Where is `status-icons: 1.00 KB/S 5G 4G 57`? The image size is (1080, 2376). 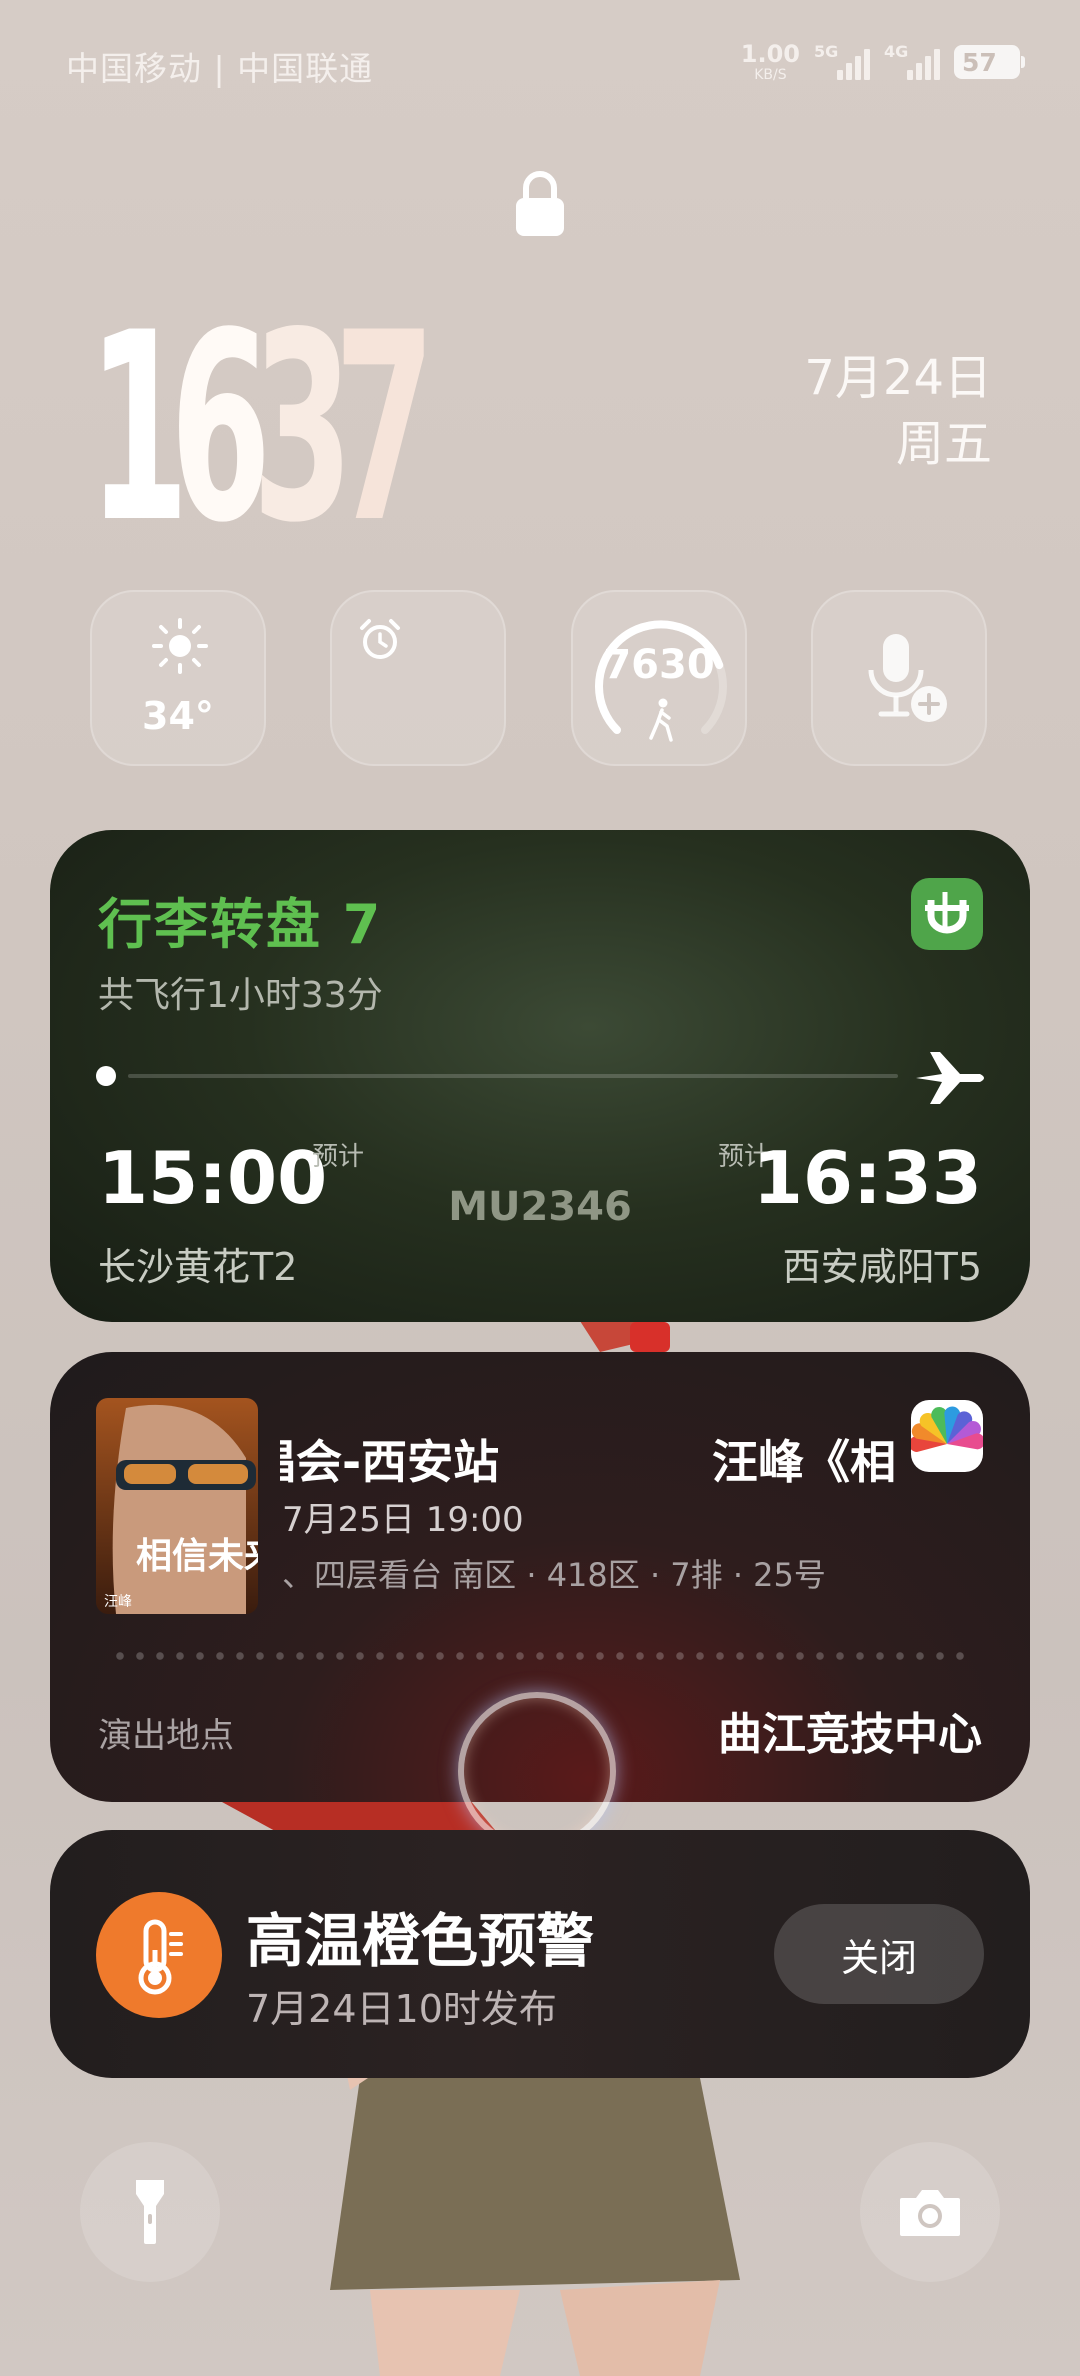
status-icons: 1.00 KB/S 5G 4G 57 is located at coordinates (883, 62).